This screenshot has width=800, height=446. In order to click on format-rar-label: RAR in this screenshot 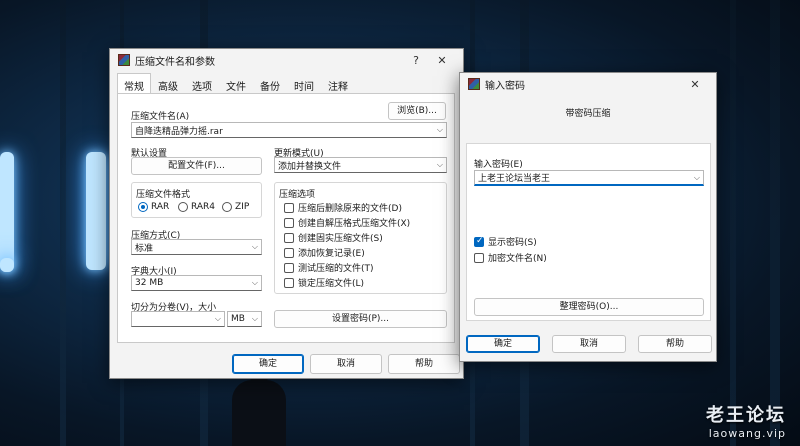, I will do `click(160, 207)`.